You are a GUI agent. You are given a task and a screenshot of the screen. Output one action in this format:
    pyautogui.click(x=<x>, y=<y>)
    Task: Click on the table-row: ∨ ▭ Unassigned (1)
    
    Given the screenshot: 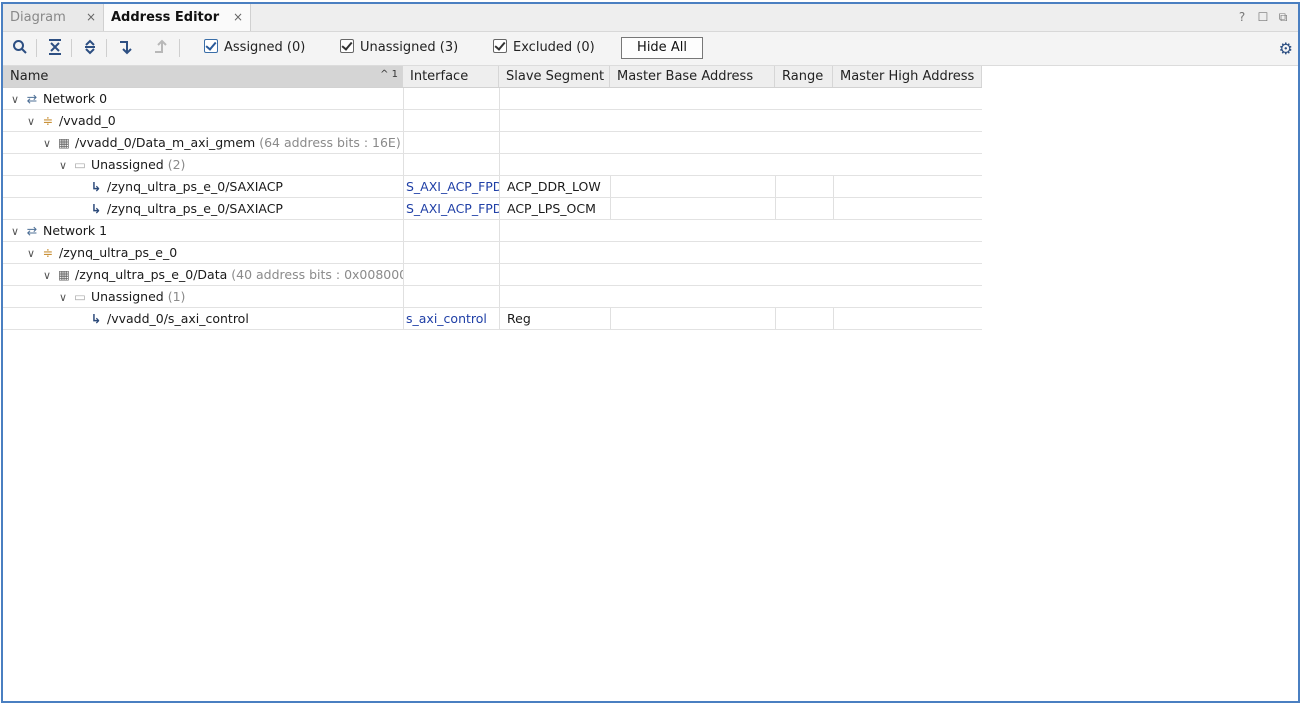 What is the action you would take?
    pyautogui.click(x=492, y=297)
    